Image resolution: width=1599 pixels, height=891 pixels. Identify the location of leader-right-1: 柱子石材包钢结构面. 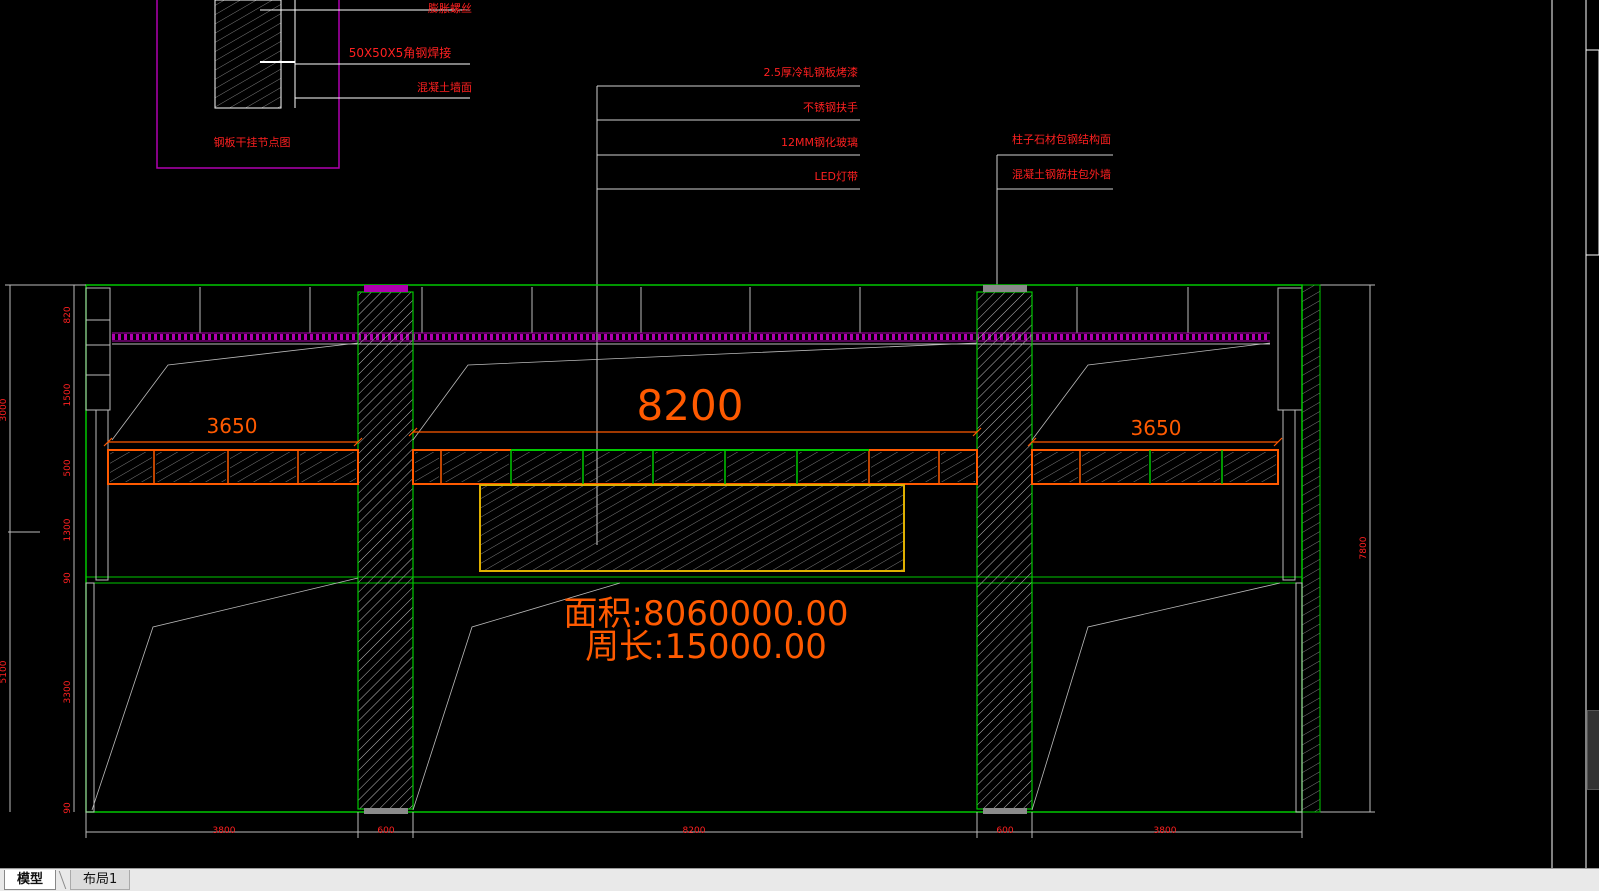
(1061, 139).